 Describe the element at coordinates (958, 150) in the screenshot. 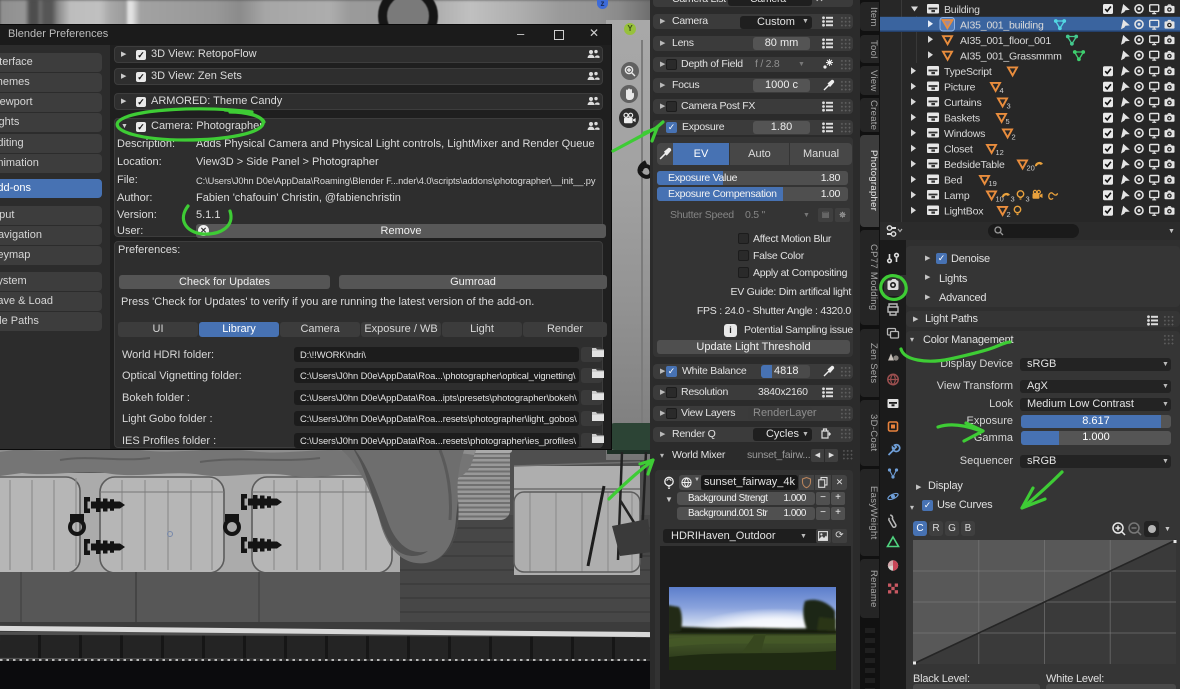

I see `svg-text: Closet` at that location.